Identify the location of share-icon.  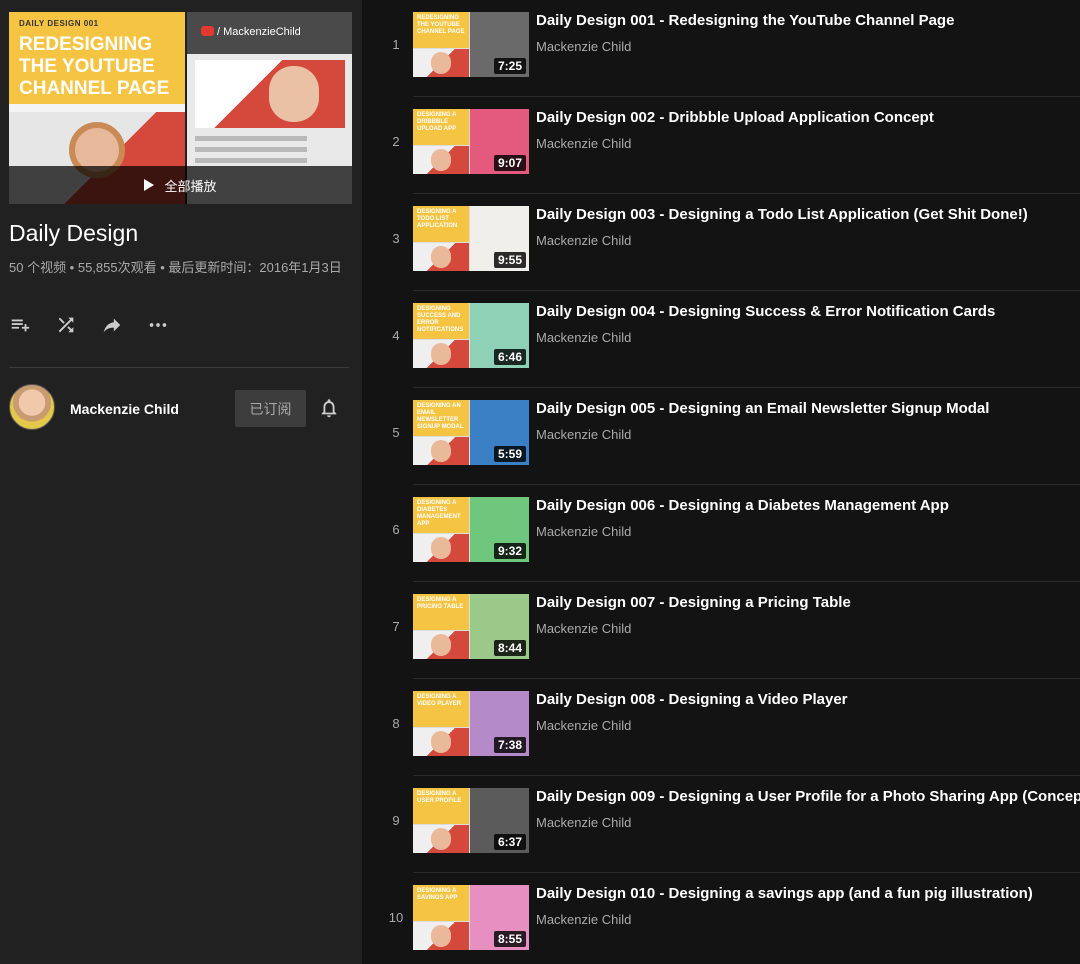
(112, 325).